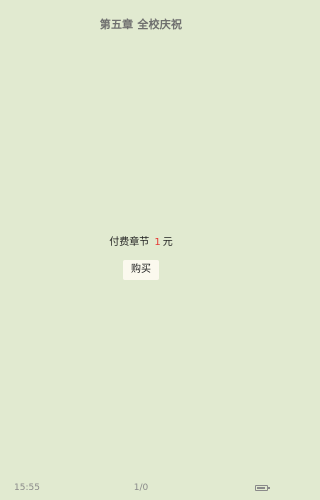  What do you see at coordinates (167, 242) in the screenshot?
I see `price-unit: 元` at bounding box center [167, 242].